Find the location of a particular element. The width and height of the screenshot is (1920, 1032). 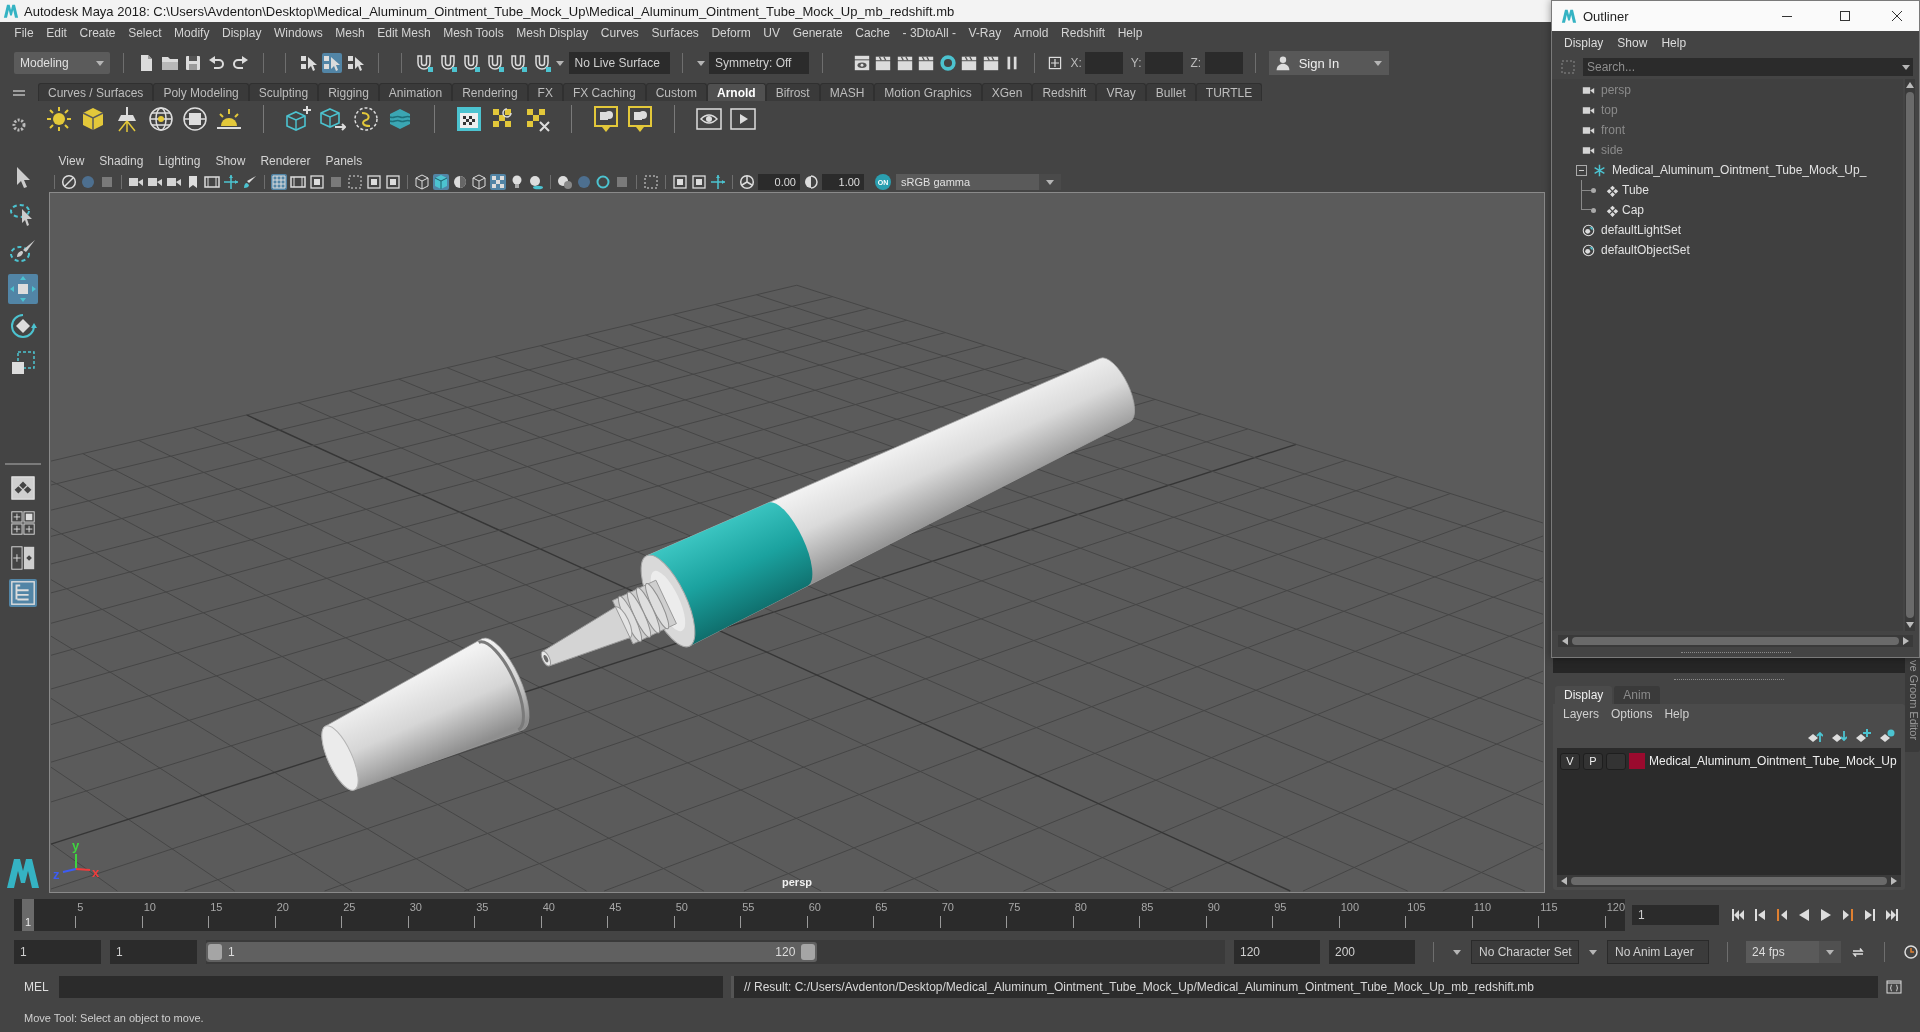

half-sphere-icon is located at coordinates (460, 182).